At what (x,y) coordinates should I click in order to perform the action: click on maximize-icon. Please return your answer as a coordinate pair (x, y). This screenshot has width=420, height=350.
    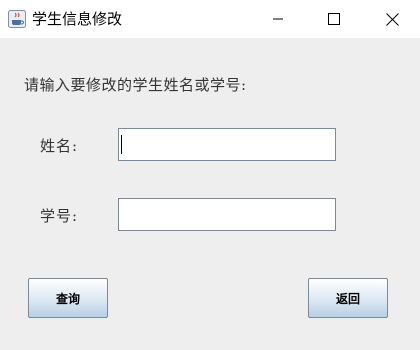
    Looking at the image, I should click on (334, 19).